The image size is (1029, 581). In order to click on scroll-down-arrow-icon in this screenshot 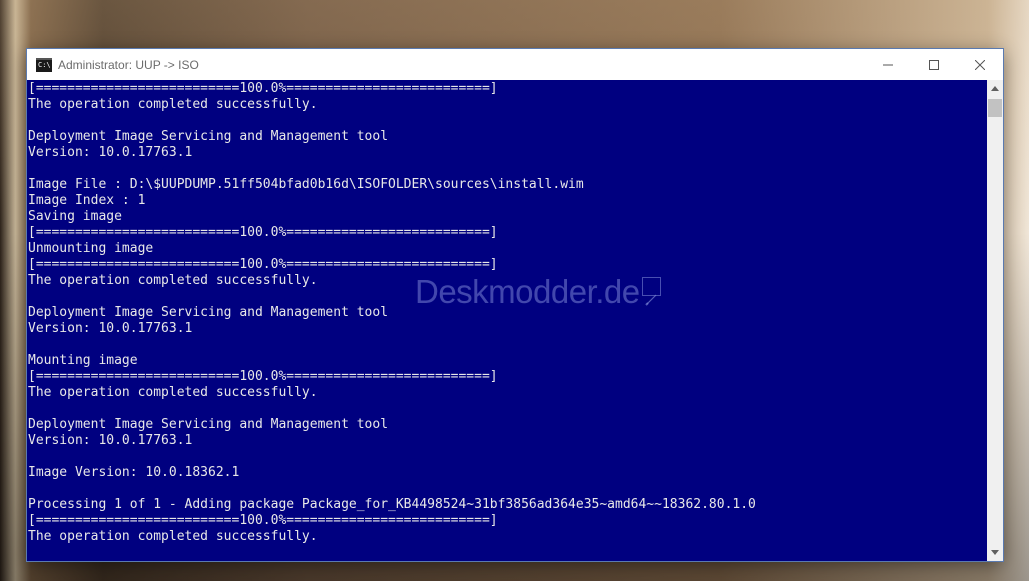, I will do `click(995, 552)`.